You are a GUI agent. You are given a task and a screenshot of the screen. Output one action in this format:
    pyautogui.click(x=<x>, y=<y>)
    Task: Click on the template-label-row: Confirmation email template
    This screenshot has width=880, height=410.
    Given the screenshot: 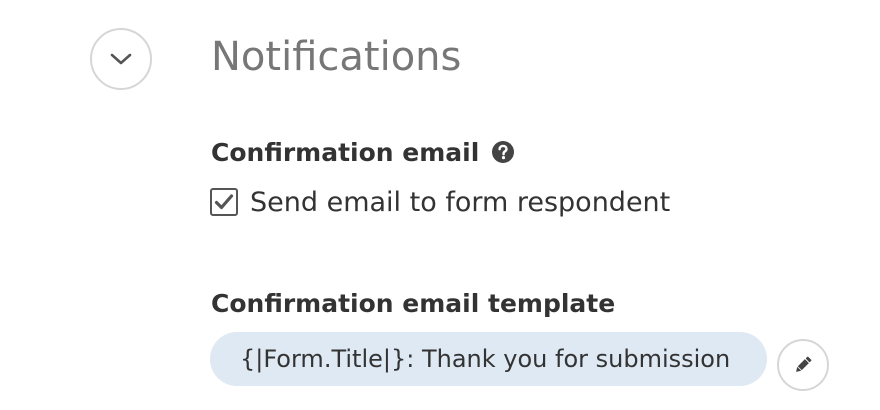 What is the action you would take?
    pyautogui.click(x=413, y=303)
    